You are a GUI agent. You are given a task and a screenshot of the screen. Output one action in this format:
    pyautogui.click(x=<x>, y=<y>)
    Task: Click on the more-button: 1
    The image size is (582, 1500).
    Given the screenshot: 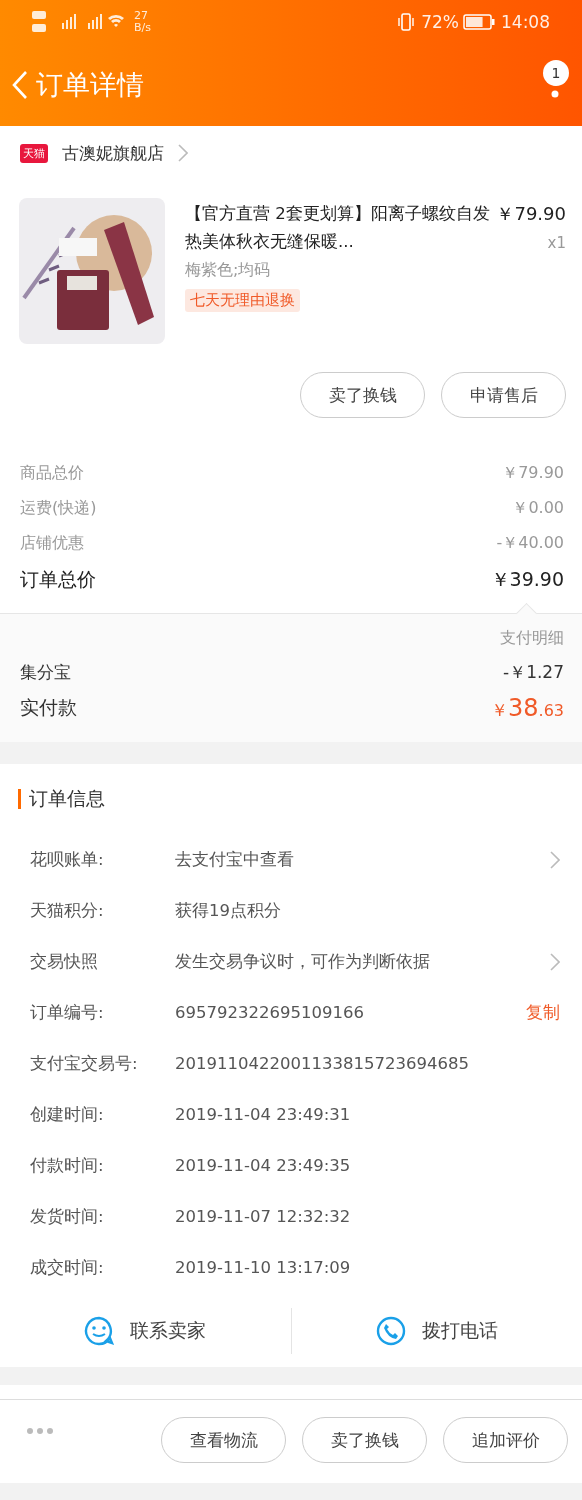 What is the action you would take?
    pyautogui.click(x=555, y=85)
    